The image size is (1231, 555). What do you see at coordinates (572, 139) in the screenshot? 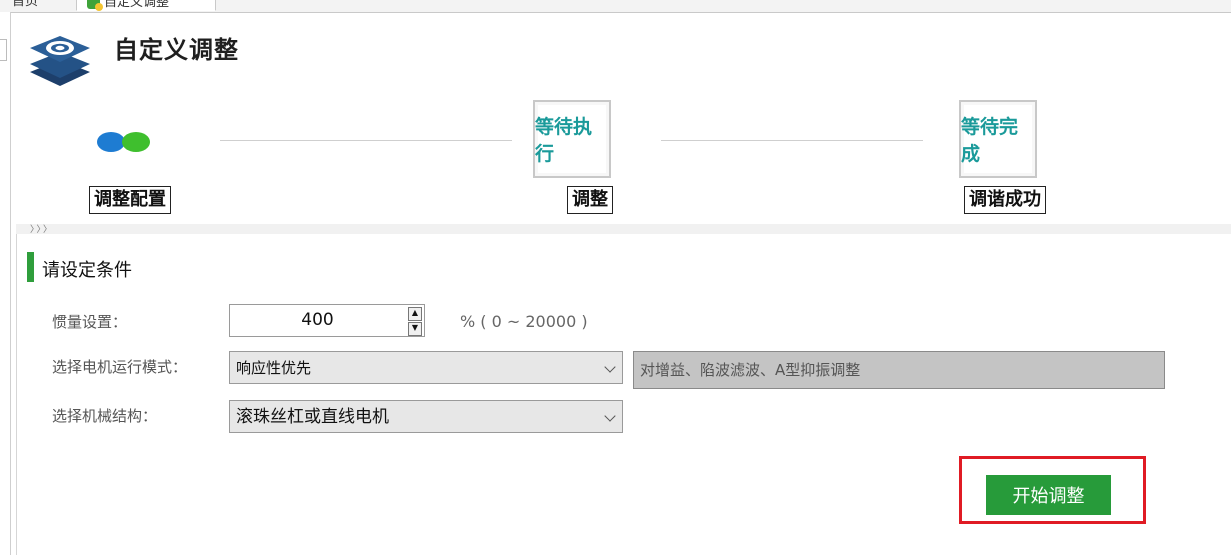
I see `step-2-status: 等待执行` at bounding box center [572, 139].